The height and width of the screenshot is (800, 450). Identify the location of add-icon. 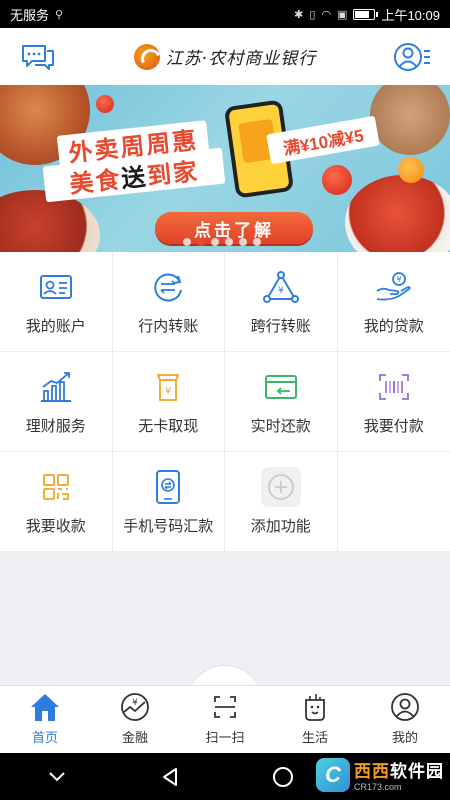
(280, 487).